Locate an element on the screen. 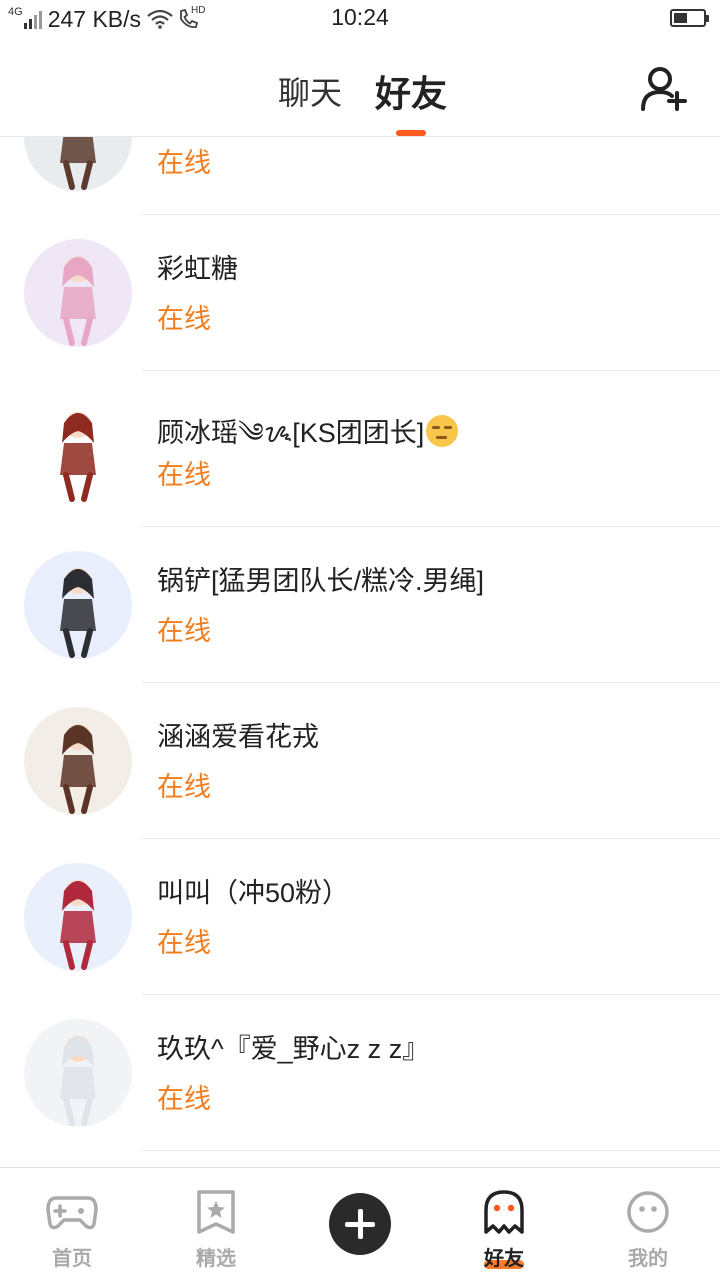  nav-friends-label: 好友 is located at coordinates (504, 1259).